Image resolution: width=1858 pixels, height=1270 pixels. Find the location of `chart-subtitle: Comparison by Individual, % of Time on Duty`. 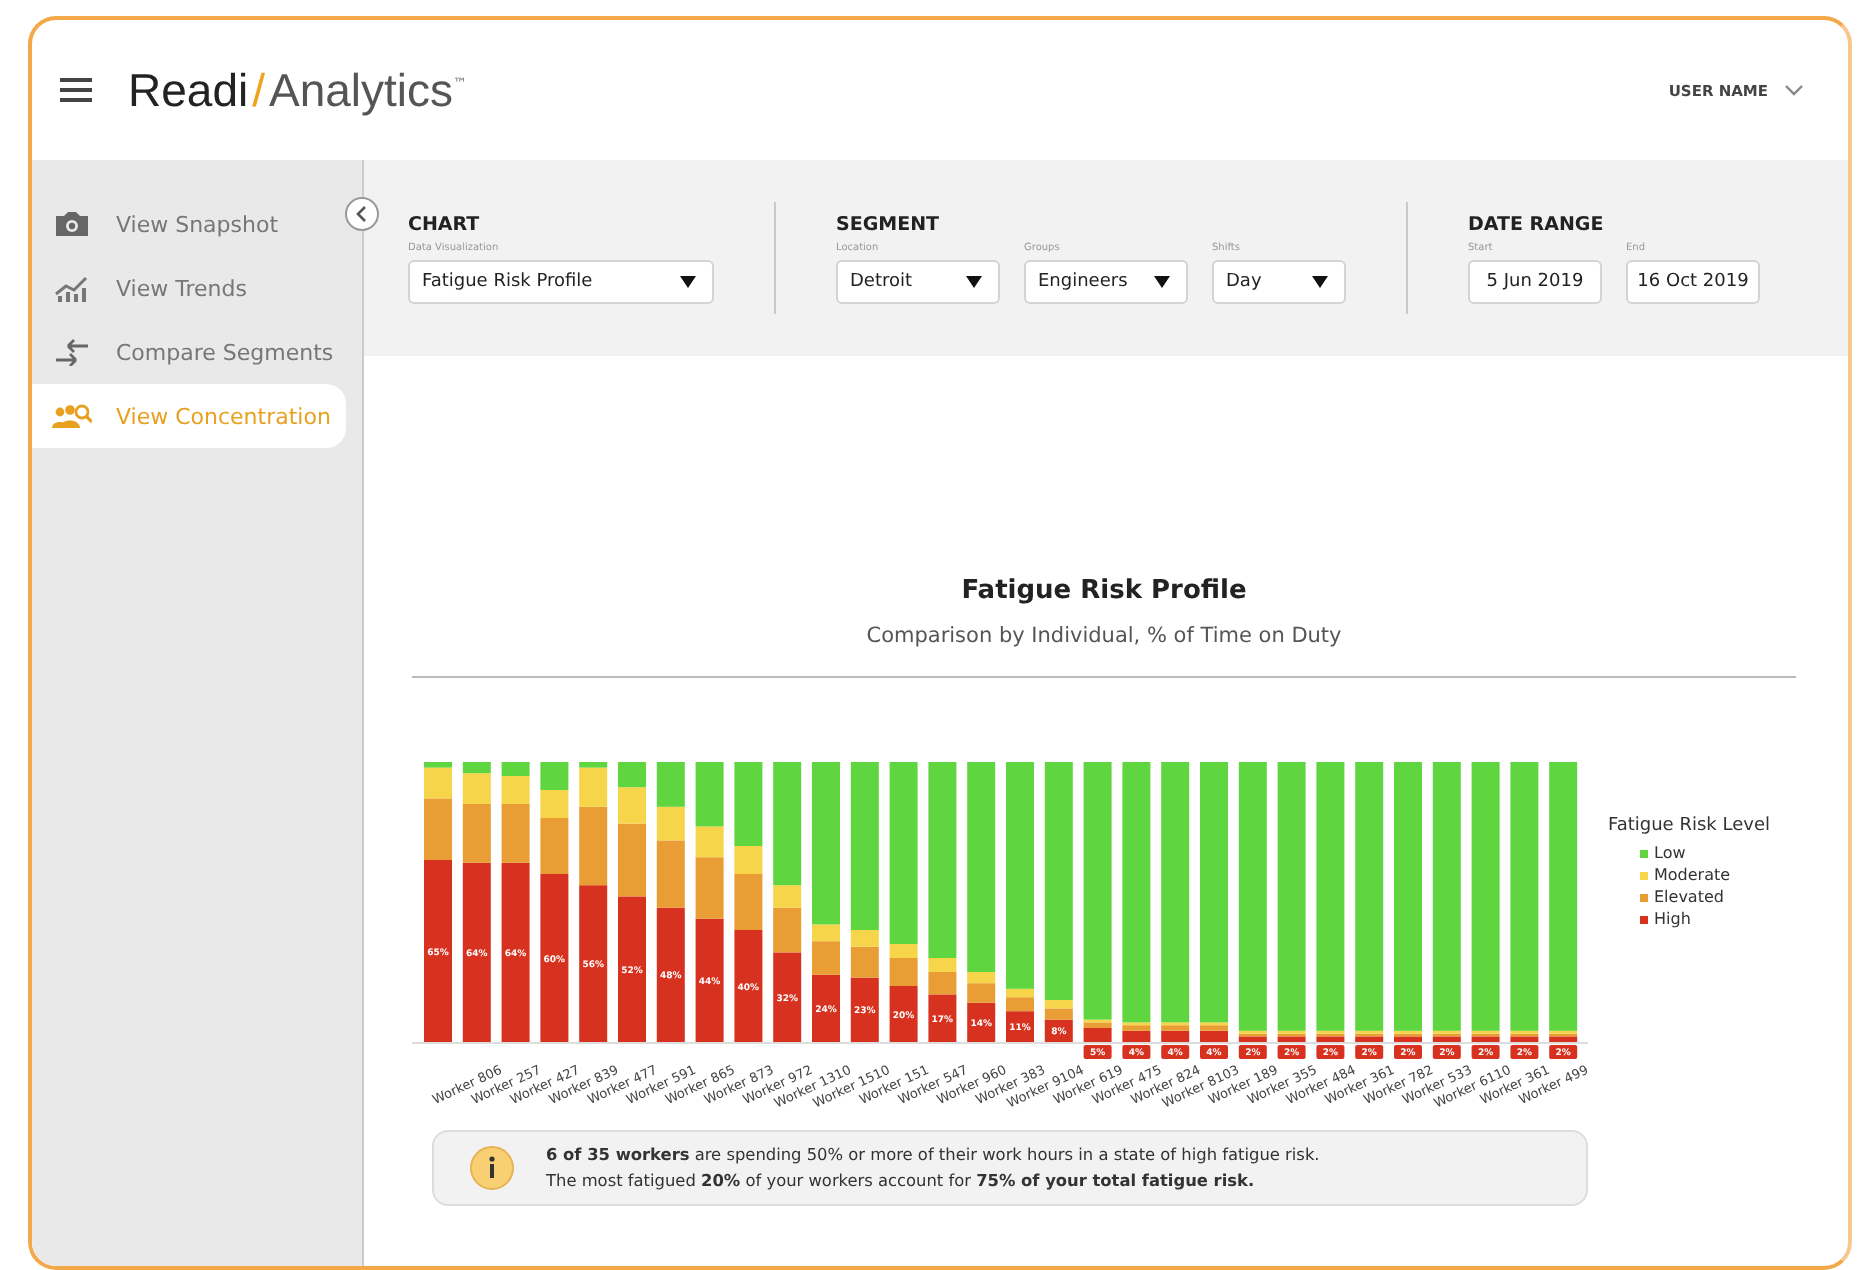

chart-subtitle: Comparison by Individual, % of Time on Duty is located at coordinates (1104, 636).